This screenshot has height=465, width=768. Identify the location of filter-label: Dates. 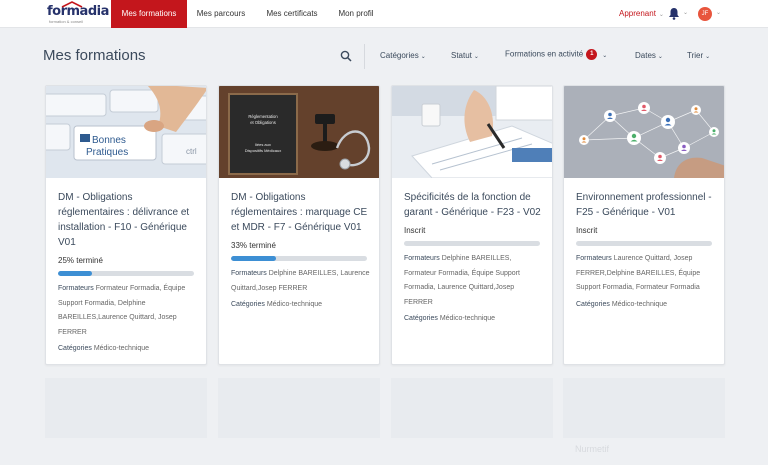
(645, 55).